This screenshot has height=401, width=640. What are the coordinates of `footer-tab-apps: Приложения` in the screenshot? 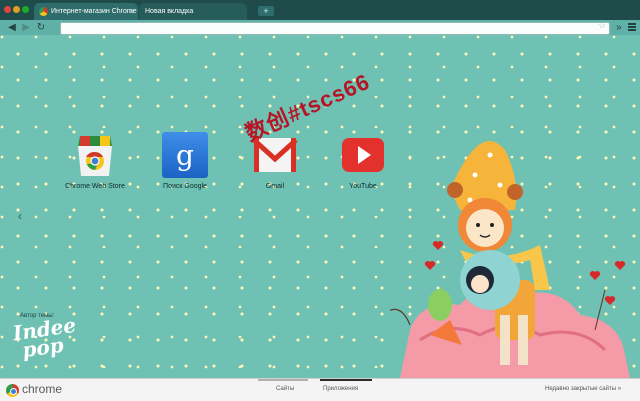 It's located at (340, 389).